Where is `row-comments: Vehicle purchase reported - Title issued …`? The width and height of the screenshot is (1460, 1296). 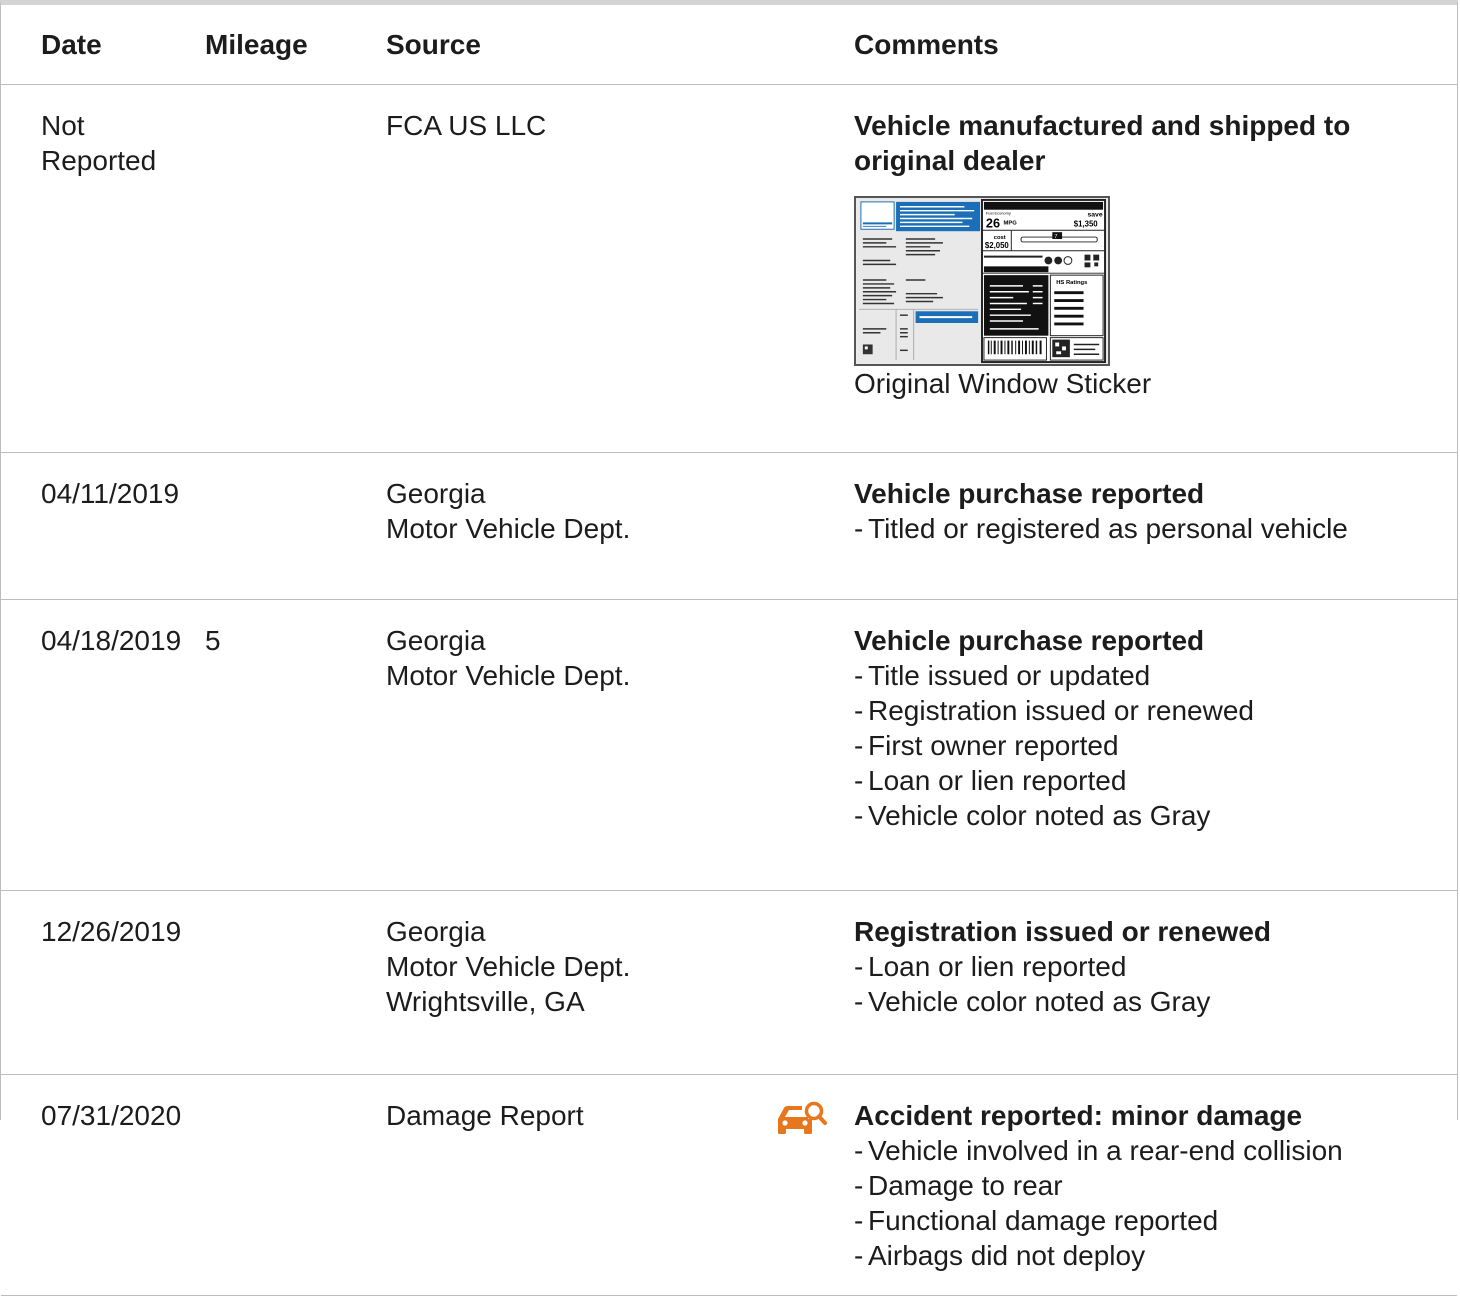
row-comments: Vehicle purchase reported - Title issued … is located at coordinates (1155, 745).